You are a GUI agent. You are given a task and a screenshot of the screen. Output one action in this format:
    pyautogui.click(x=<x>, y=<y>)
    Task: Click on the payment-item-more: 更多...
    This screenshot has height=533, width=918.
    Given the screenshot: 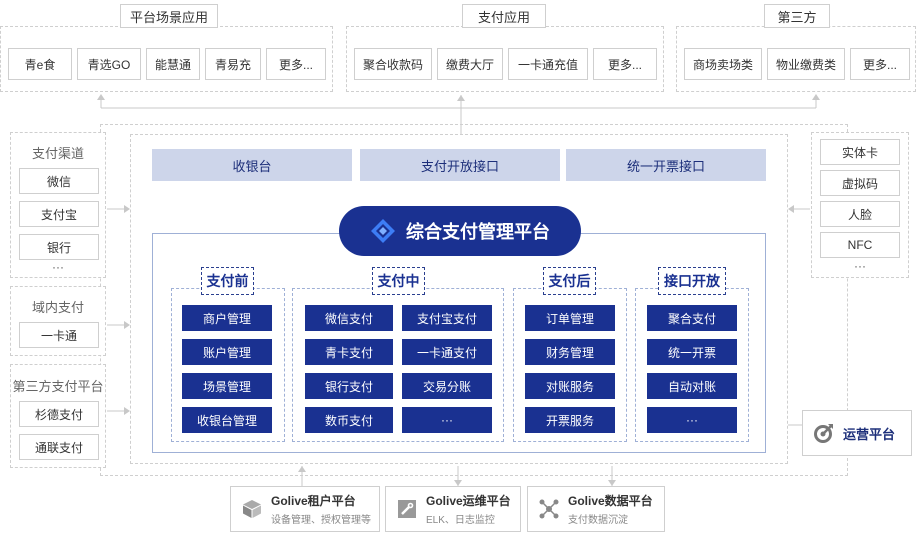 What is the action you would take?
    pyautogui.click(x=625, y=64)
    